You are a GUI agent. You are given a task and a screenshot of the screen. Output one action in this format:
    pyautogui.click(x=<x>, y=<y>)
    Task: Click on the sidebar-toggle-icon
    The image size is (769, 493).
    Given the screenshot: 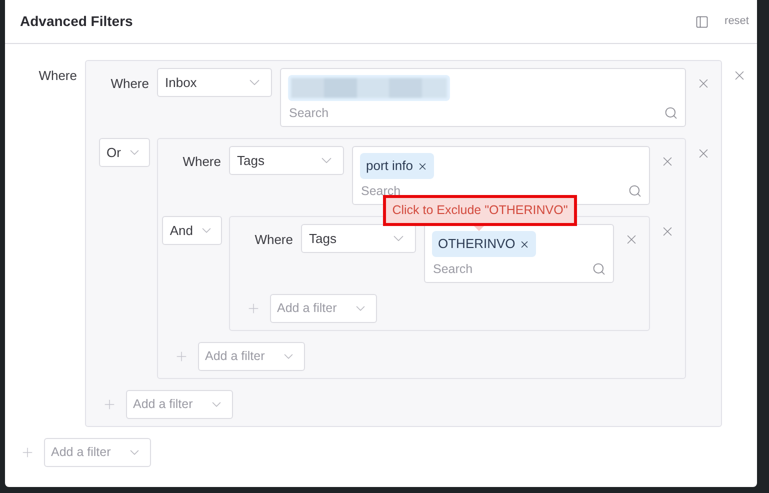 What is the action you would take?
    pyautogui.click(x=701, y=21)
    